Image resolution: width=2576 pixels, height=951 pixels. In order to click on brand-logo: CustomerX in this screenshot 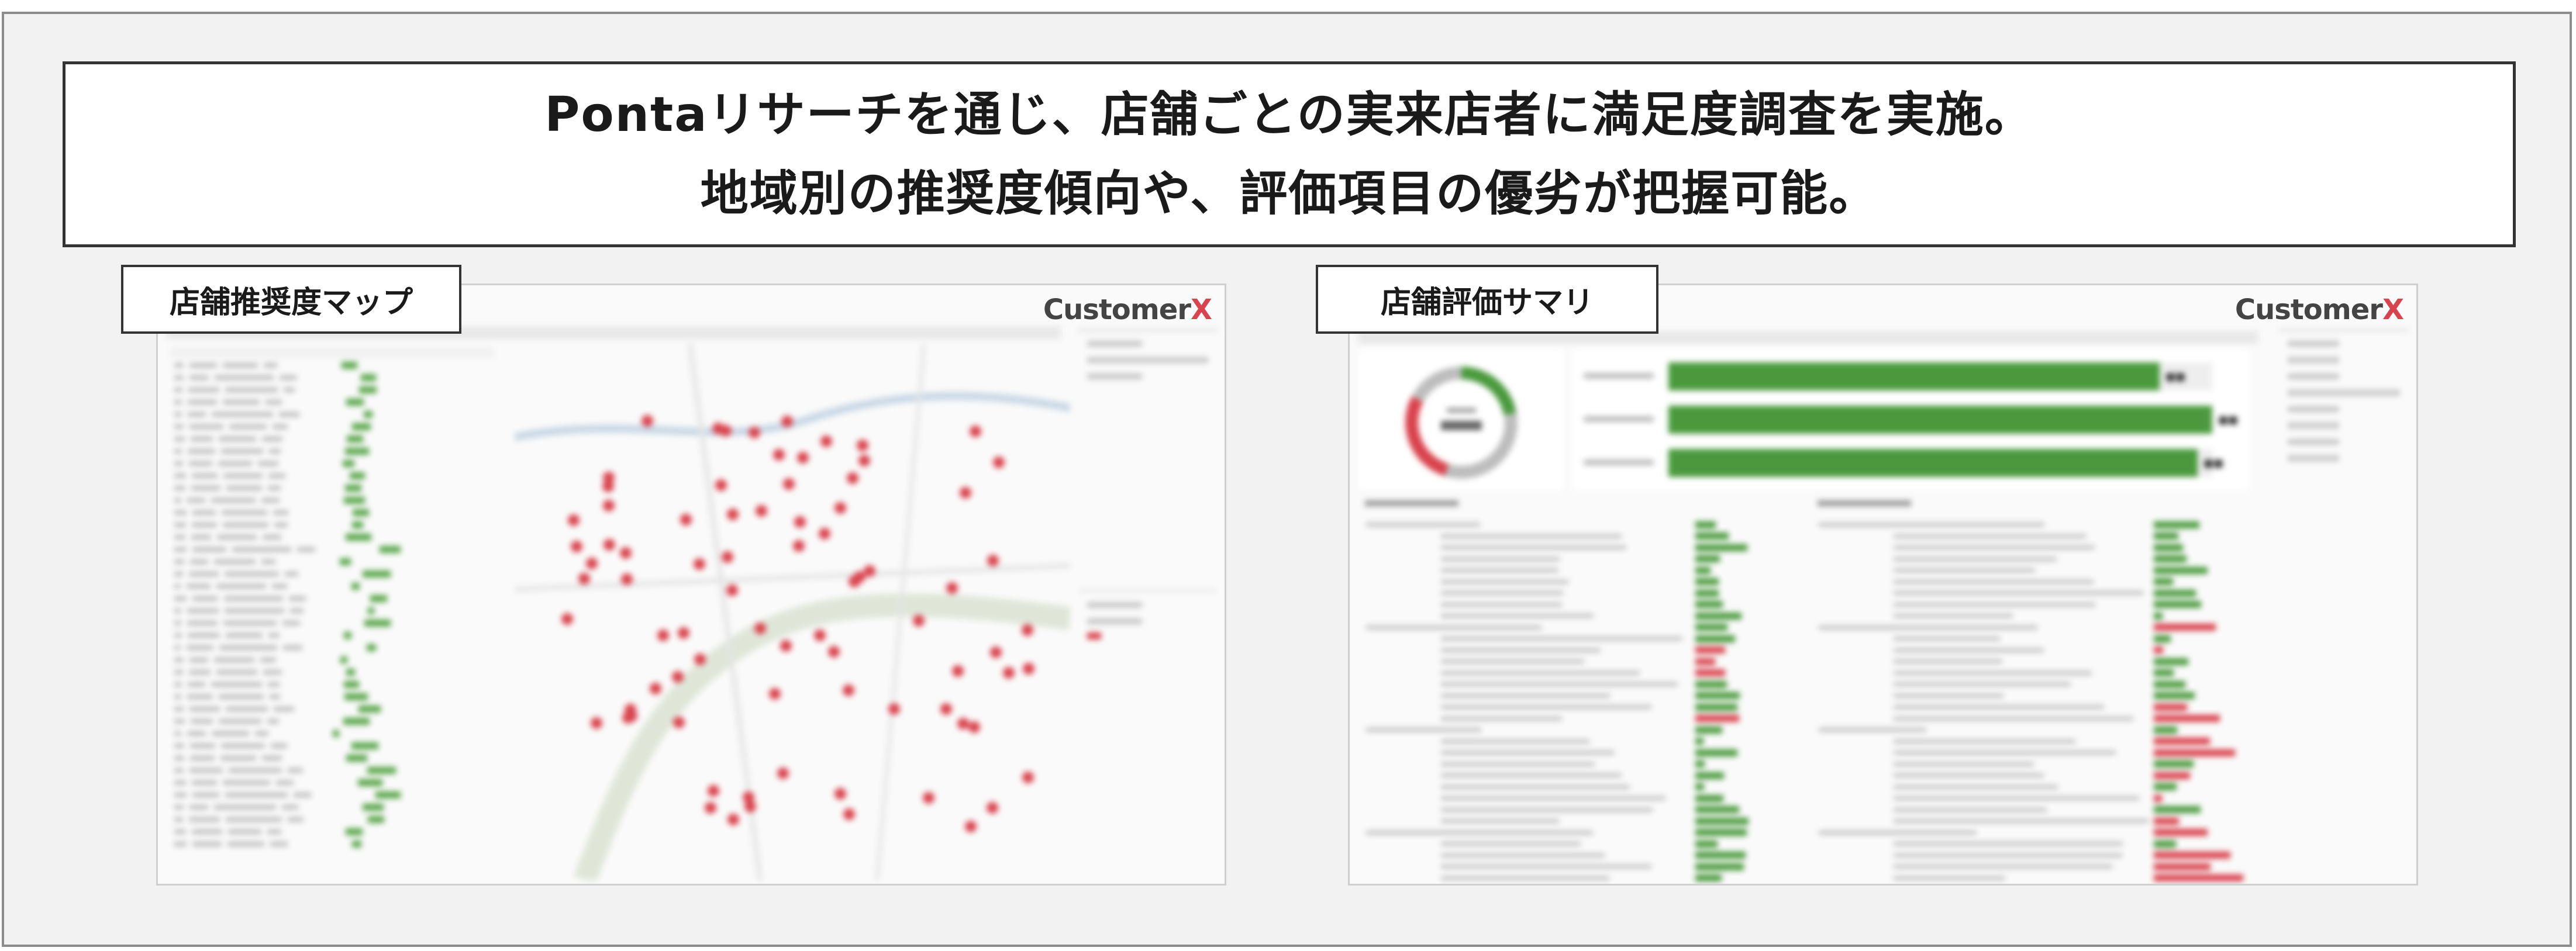, I will do `click(1127, 309)`.